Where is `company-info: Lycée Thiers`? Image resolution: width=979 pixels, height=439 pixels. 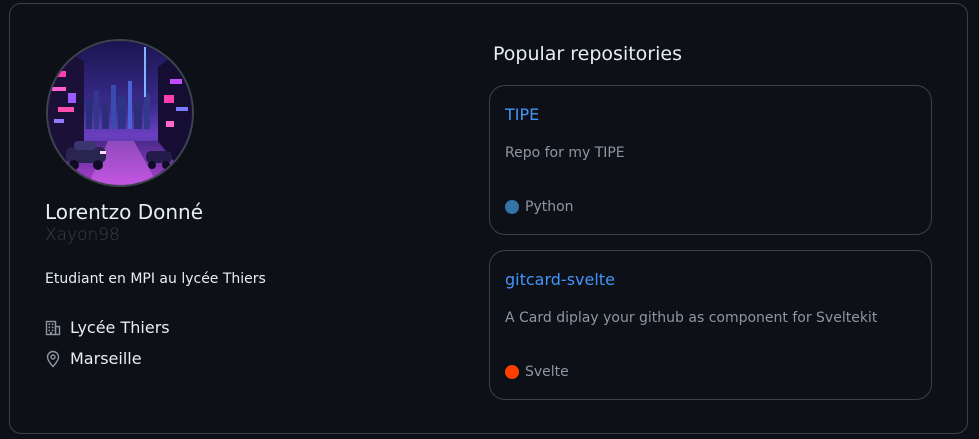
company-info: Lycée Thiers is located at coordinates (107, 327).